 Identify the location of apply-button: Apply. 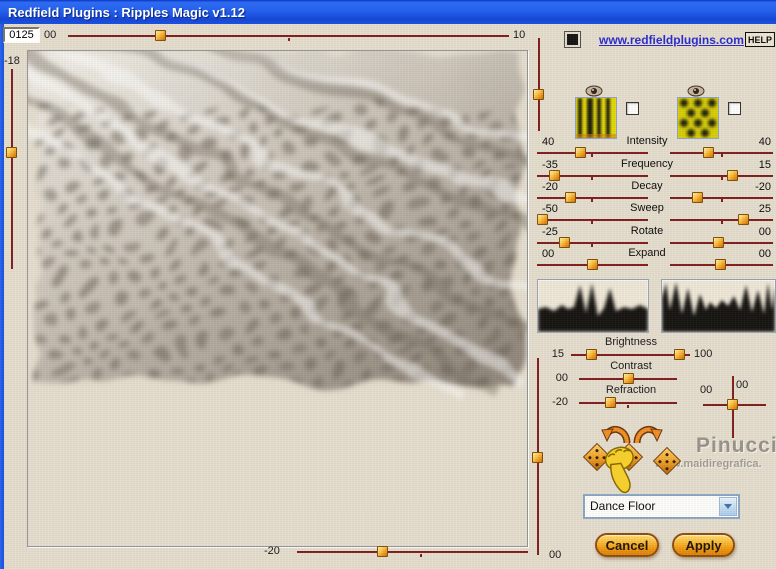
(703, 545).